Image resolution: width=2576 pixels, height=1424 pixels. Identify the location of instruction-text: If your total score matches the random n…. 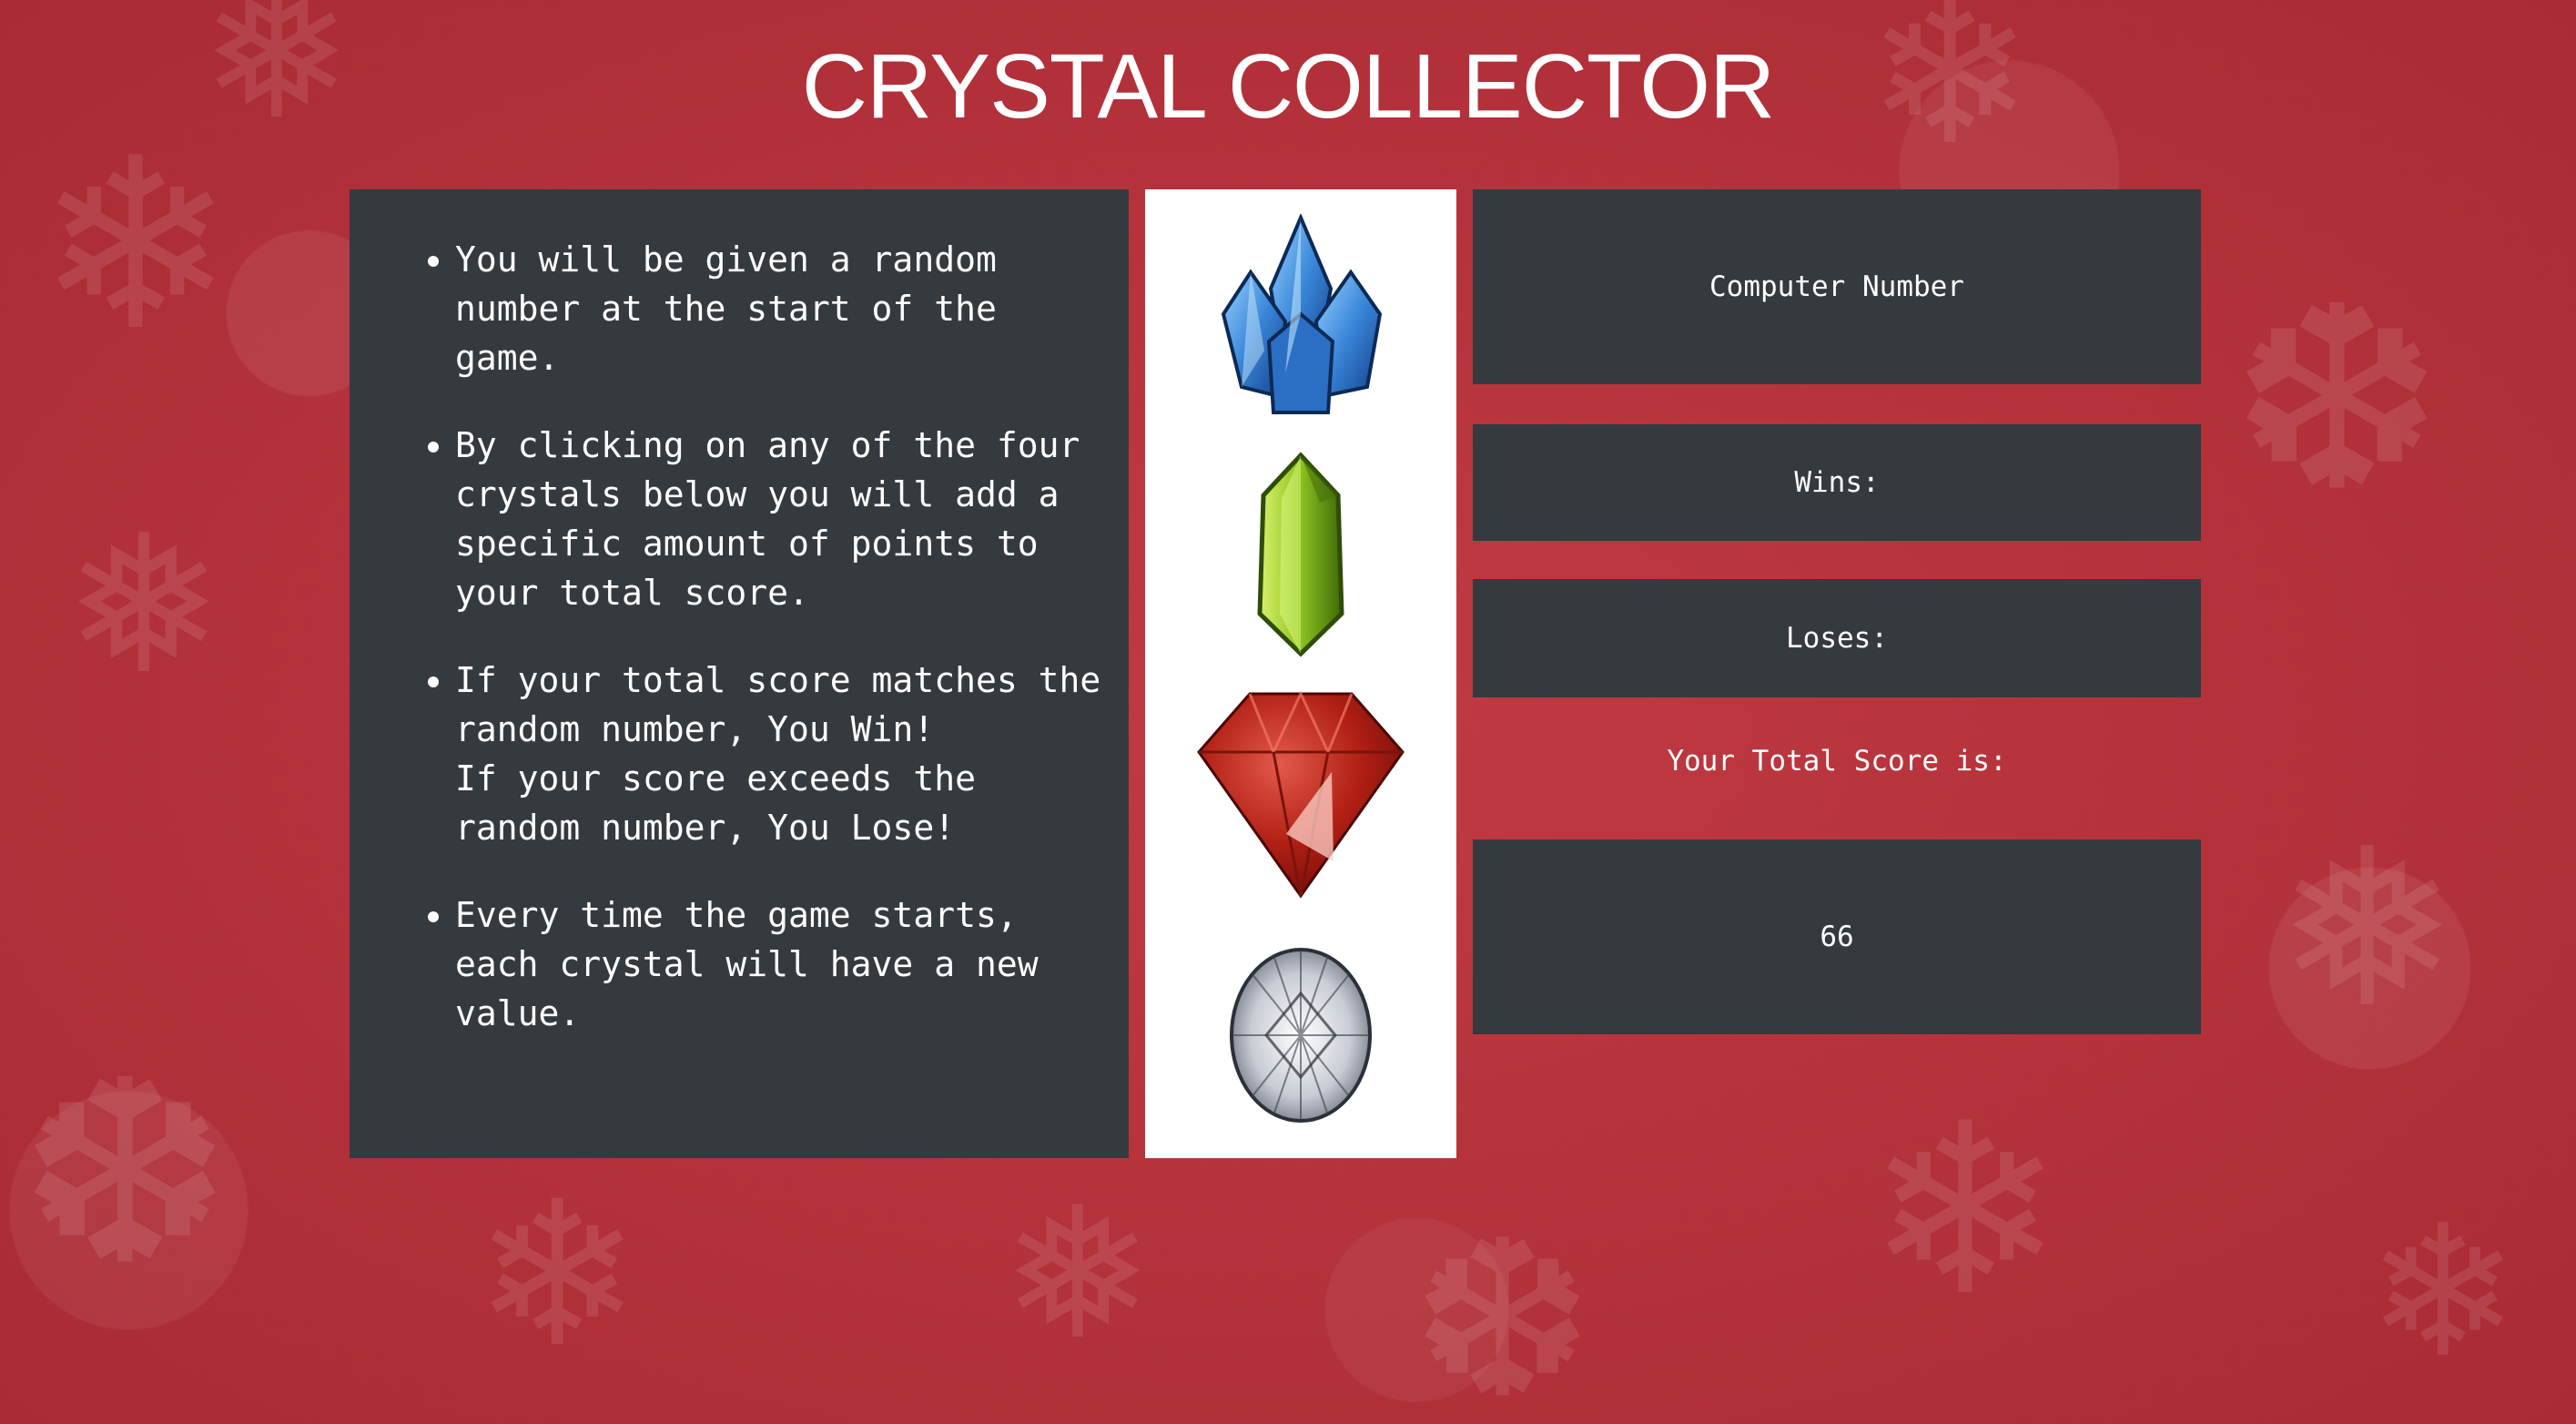
(778, 704).